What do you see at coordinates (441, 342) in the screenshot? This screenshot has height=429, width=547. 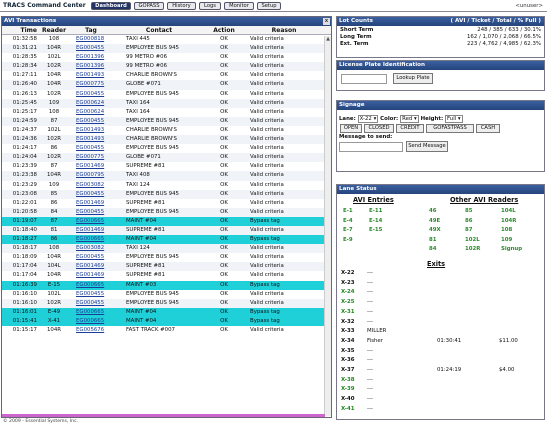 I see `exit-row: X-34 Fisher 01:30:41 $11.00` at bounding box center [441, 342].